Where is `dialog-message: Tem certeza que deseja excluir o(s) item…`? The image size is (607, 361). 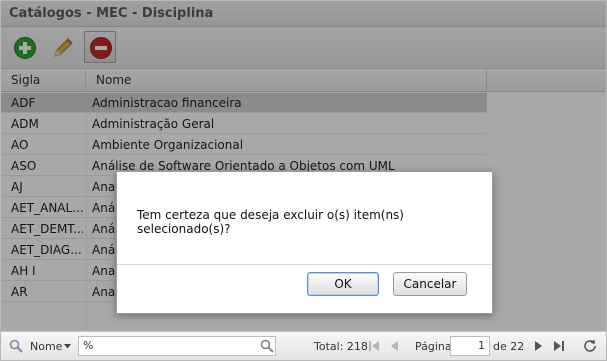
dialog-message: Tem certeza que deseja excluir o(s) item… is located at coordinates (270, 222).